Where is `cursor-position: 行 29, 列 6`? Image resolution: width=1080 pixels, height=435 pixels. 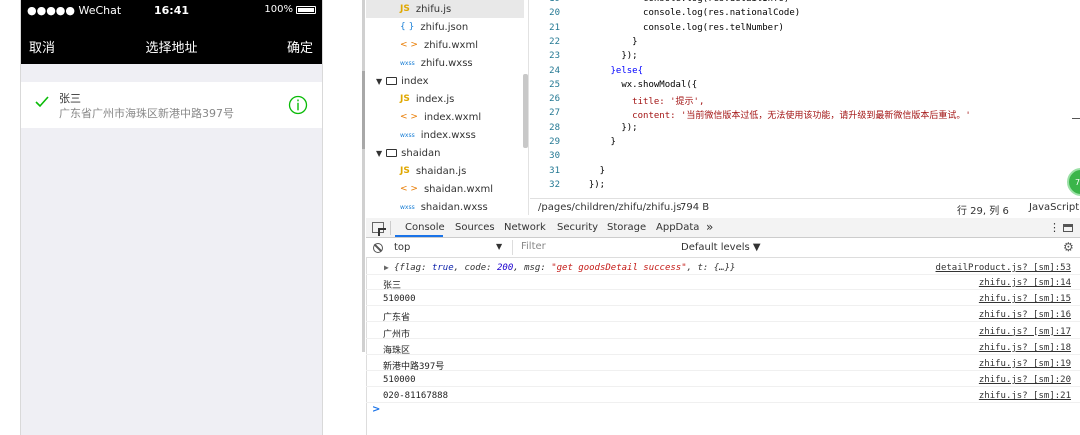 cursor-position: 行 29, 列 6 is located at coordinates (983, 211).